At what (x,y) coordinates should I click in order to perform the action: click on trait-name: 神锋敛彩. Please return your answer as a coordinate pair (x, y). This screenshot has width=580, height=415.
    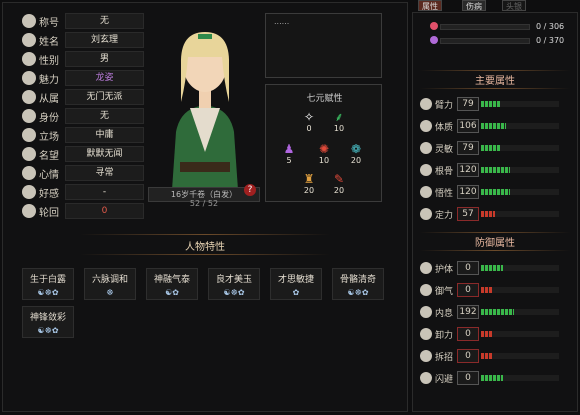
    Looking at the image, I should click on (47, 318).